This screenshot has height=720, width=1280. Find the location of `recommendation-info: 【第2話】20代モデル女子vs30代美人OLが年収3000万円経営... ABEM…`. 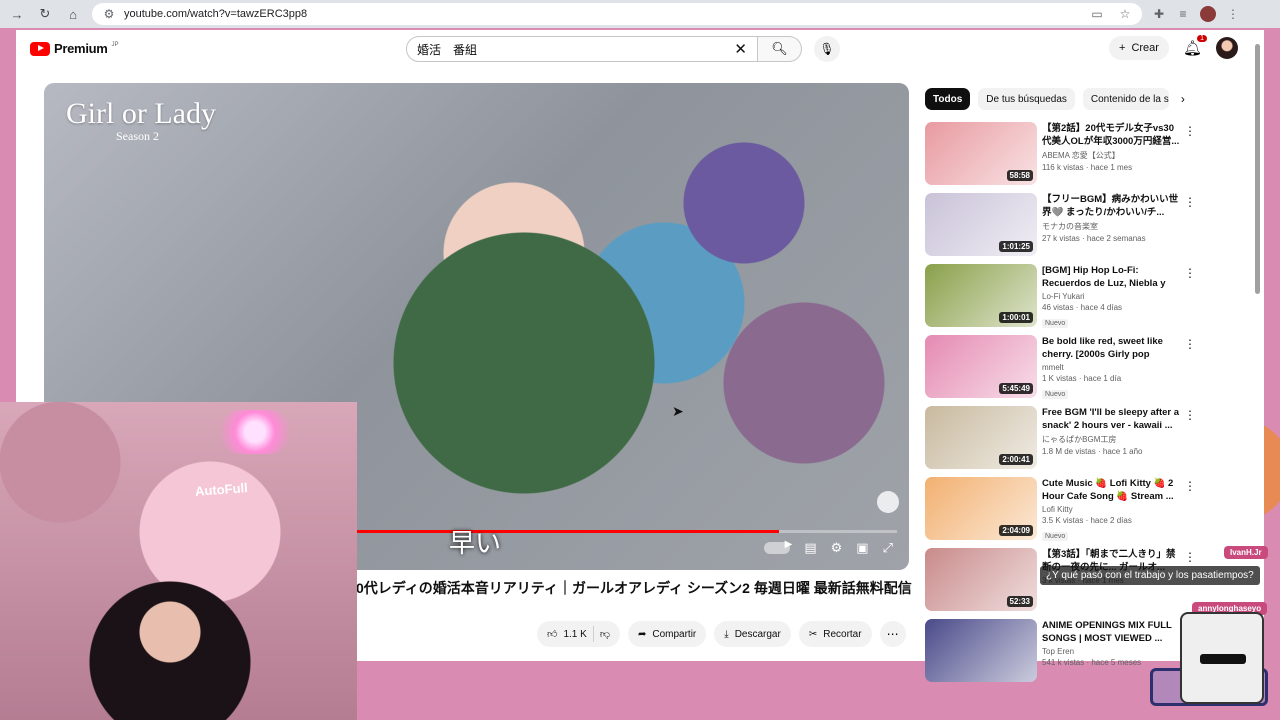

recommendation-info: 【第2話】20代モデル女子vs30代美人OLが年収3000万円経営... ABEM… is located at coordinates (1112, 147).